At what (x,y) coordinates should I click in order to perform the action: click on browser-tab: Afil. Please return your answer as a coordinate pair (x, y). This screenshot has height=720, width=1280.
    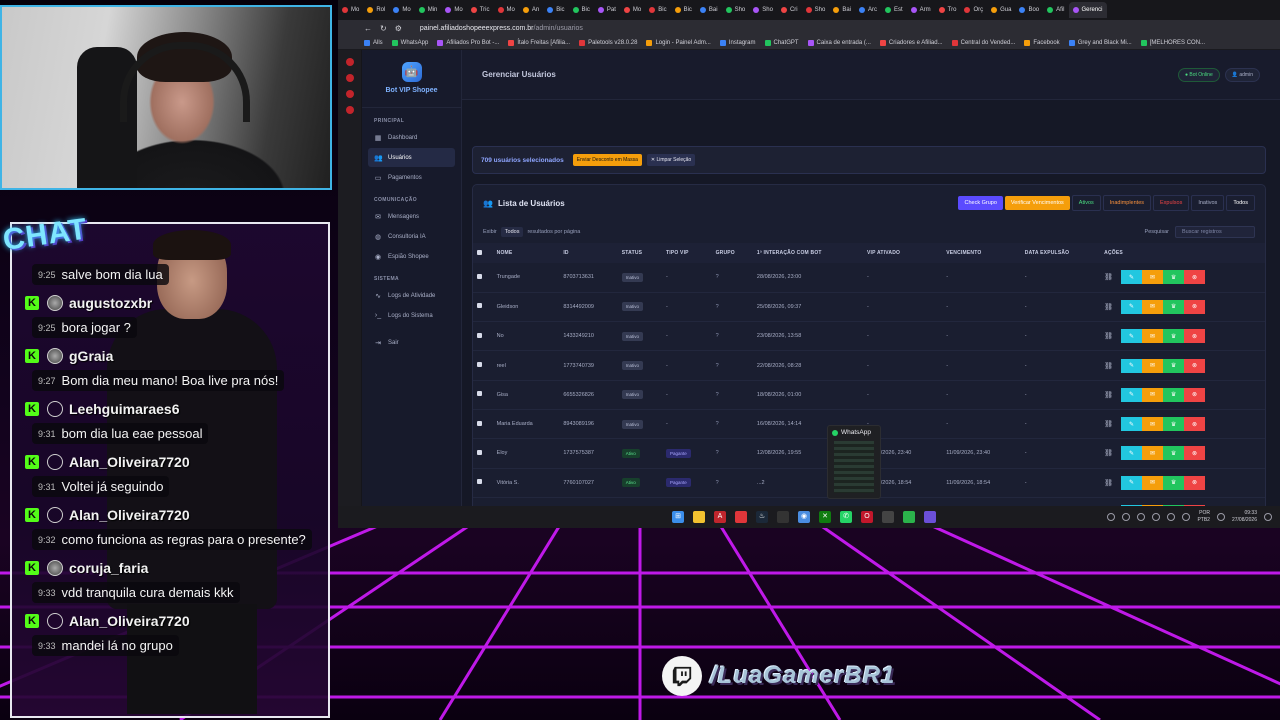
    Looking at the image, I should click on (1055, 10).